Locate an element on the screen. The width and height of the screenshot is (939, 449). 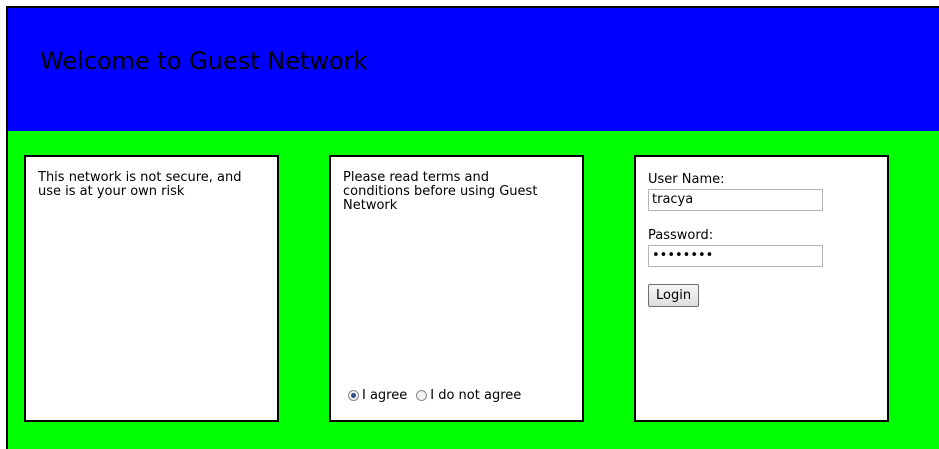
agree-label: I agree is located at coordinates (384, 395).